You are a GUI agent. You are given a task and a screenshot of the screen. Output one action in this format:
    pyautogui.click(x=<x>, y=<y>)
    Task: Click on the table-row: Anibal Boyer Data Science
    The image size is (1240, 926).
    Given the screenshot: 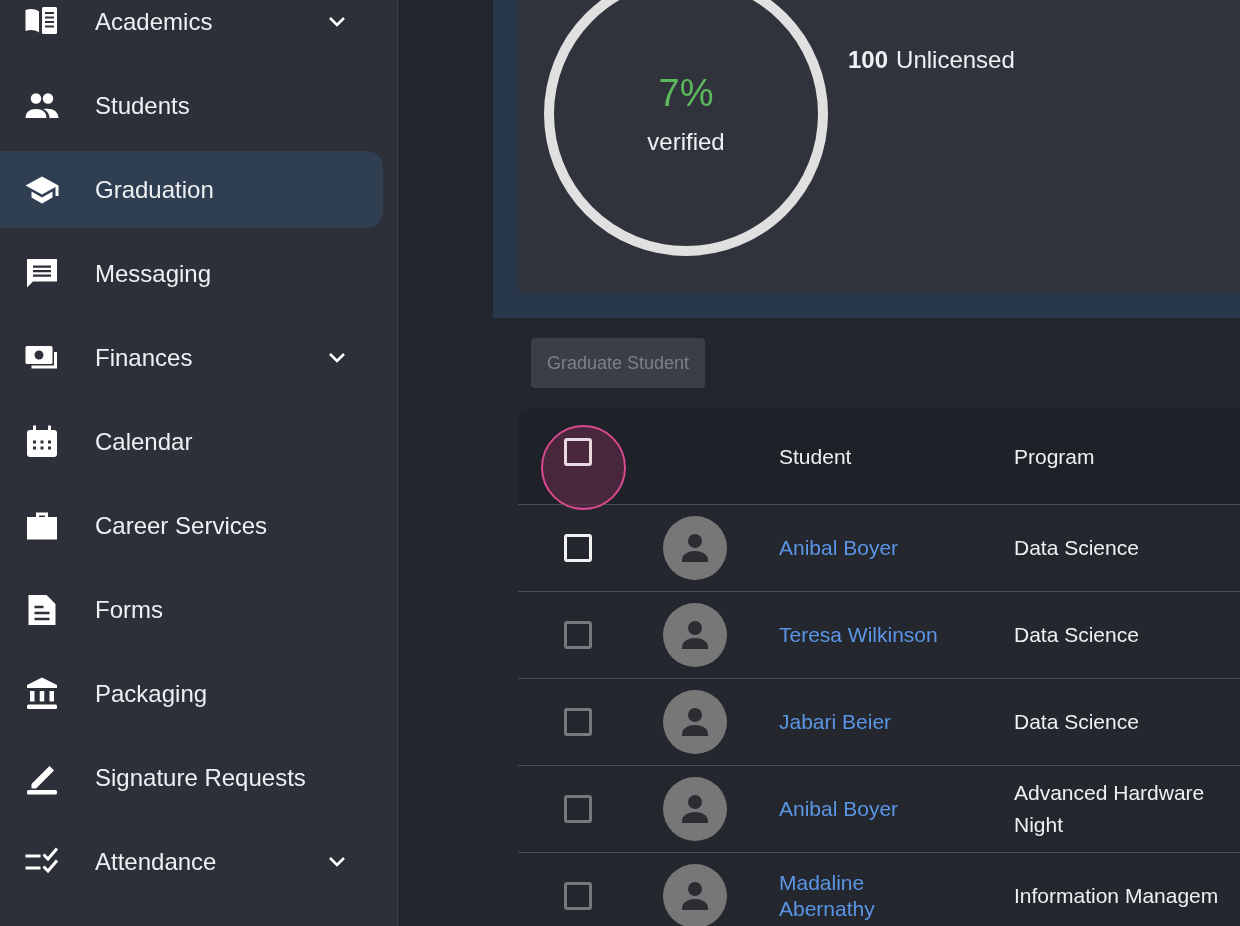 What is the action you would take?
    pyautogui.click(x=879, y=548)
    